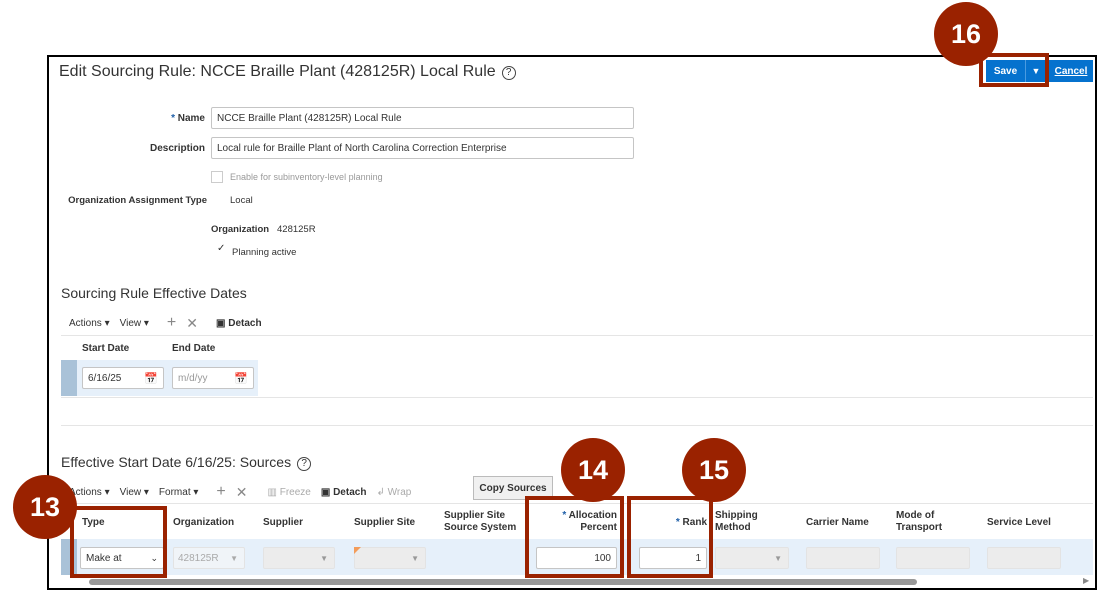 Image resolution: width=1098 pixels, height=592 pixels. I want to click on column-supplier-site-source-system: Supplier Site Source System, so click(480, 521).